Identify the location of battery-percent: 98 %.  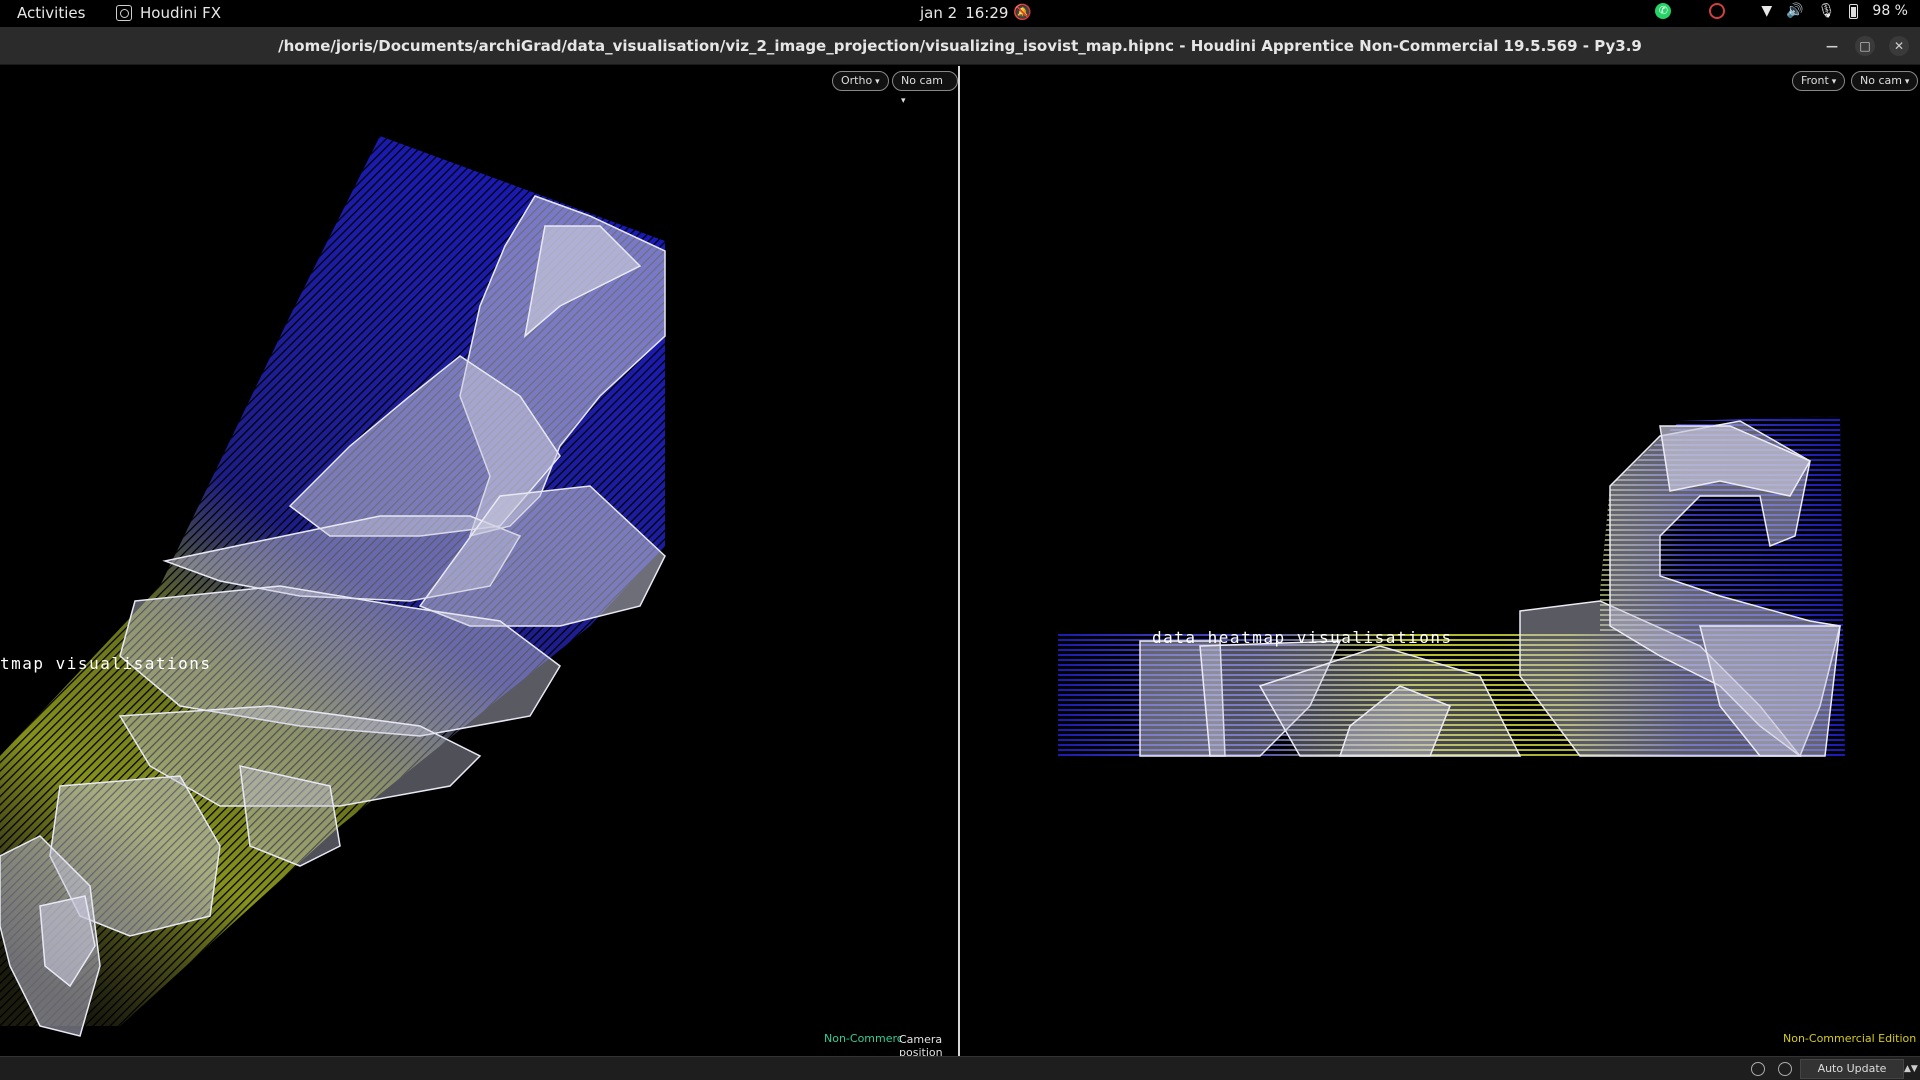
(1890, 11).